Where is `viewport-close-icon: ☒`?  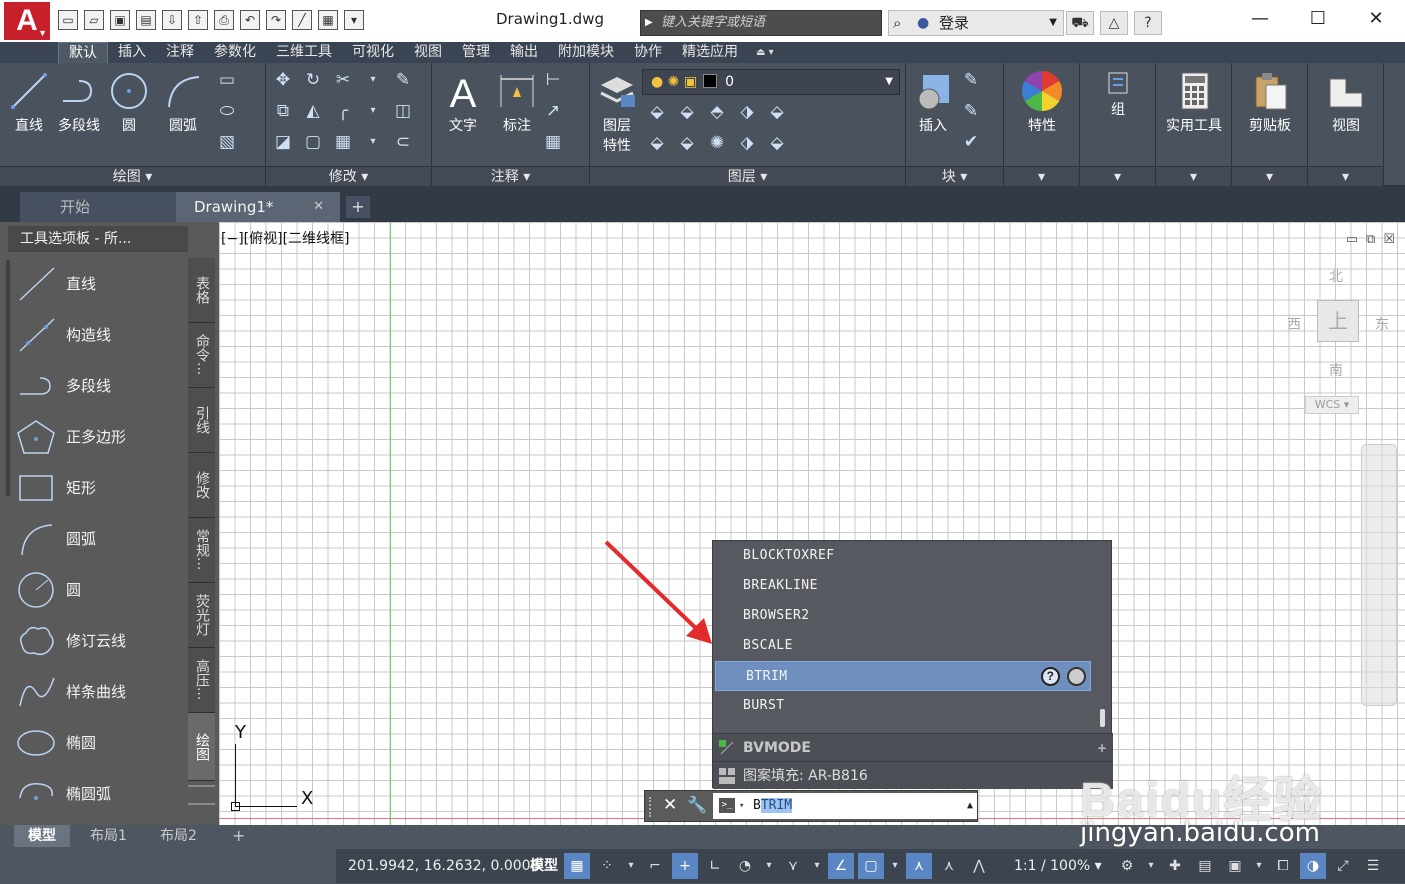 viewport-close-icon: ☒ is located at coordinates (1389, 239).